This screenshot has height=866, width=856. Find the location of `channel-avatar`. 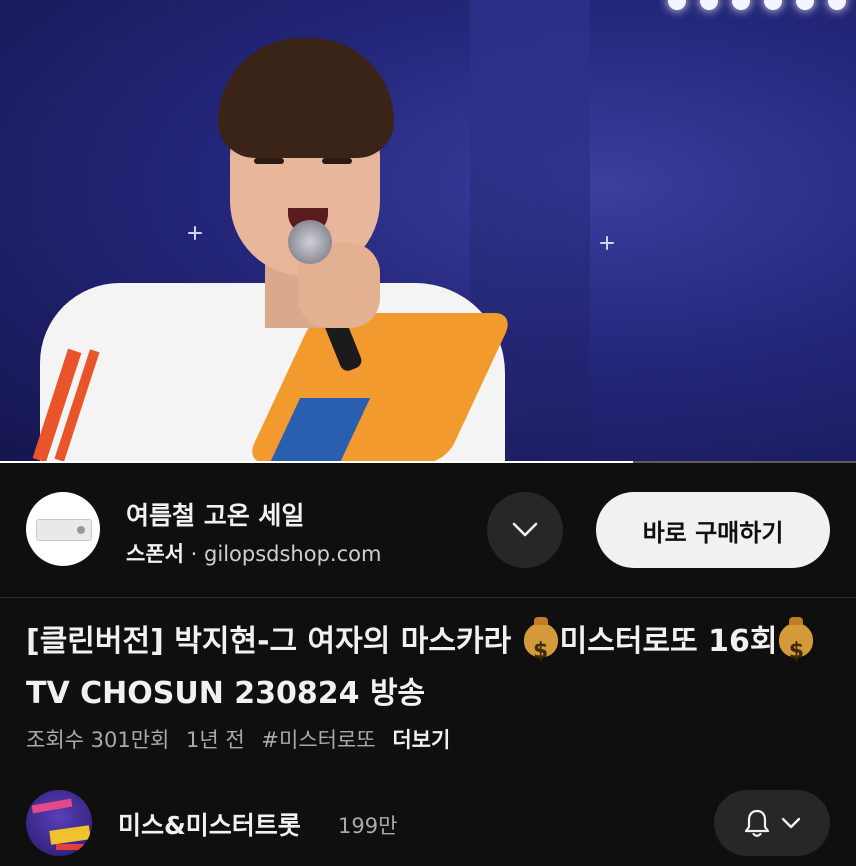

channel-avatar is located at coordinates (59, 823).